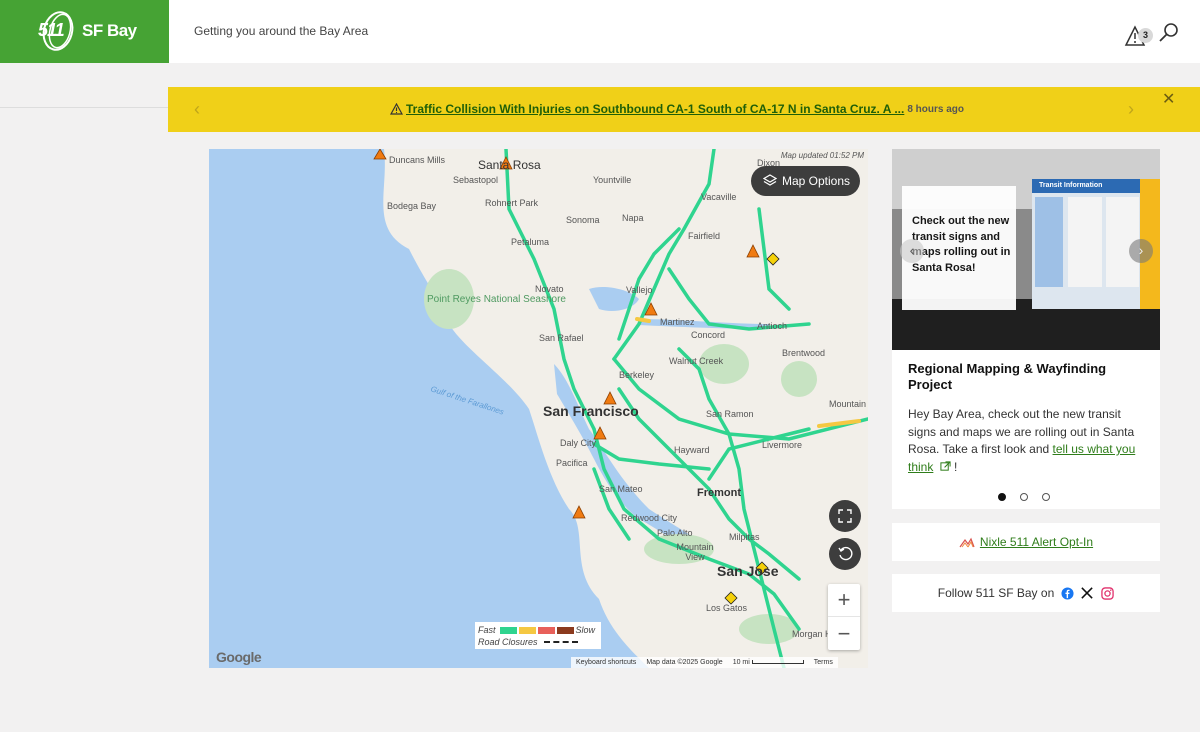 This screenshot has height=732, width=1200. I want to click on nixle-optin: Nixle 511 Alert Opt-In, so click(1026, 542).